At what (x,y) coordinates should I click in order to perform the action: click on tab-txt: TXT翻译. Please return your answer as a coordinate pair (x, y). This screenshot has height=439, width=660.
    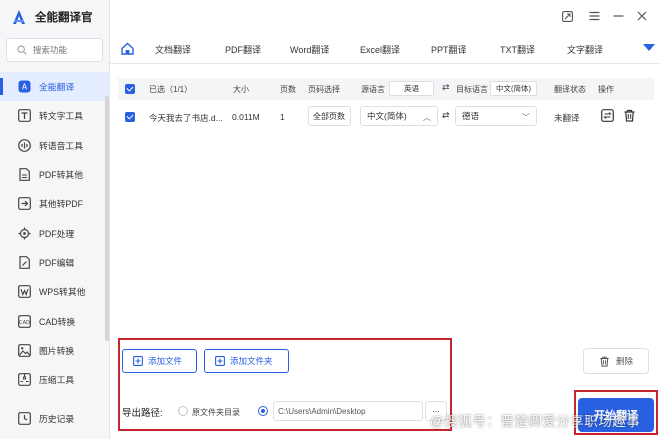
    Looking at the image, I should click on (517, 49).